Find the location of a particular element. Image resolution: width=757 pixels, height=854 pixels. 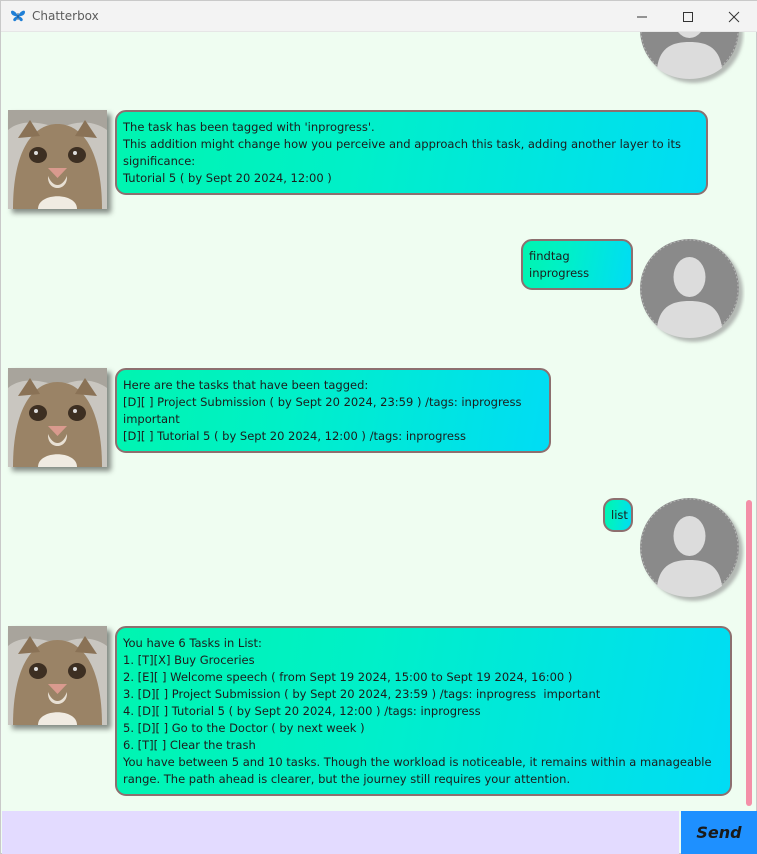

maximize-icon is located at coordinates (688, 16).